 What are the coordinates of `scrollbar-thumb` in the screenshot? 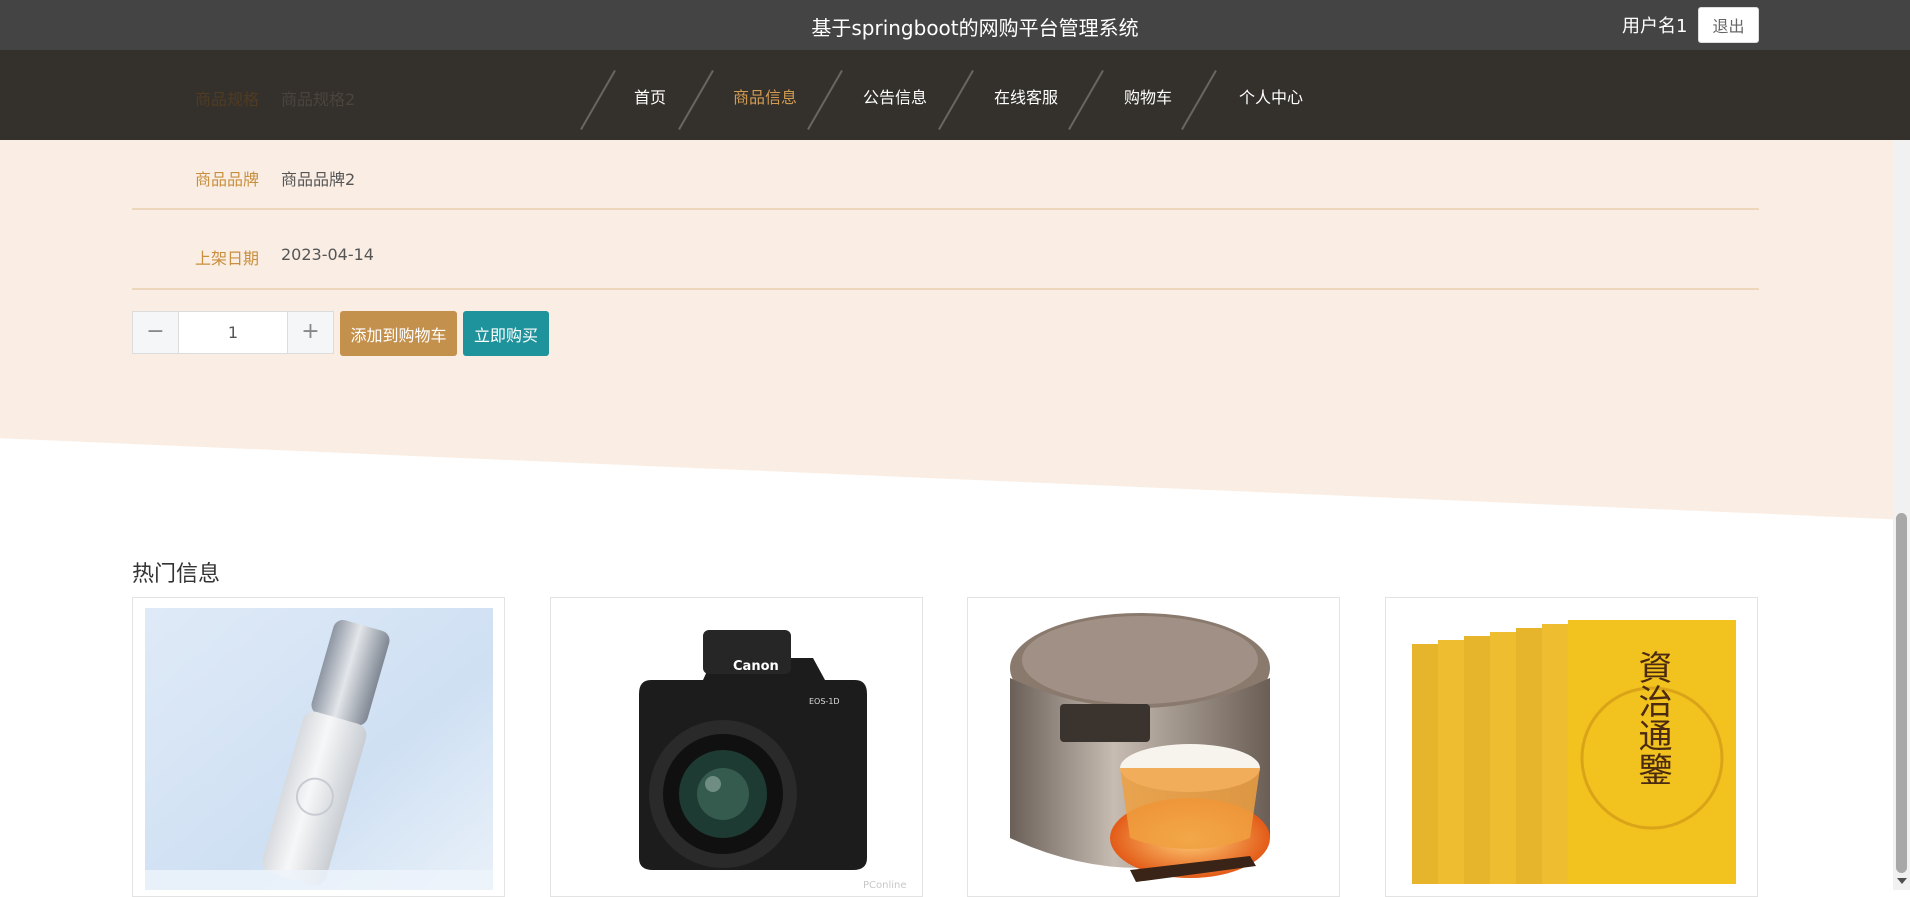 It's located at (1901, 693).